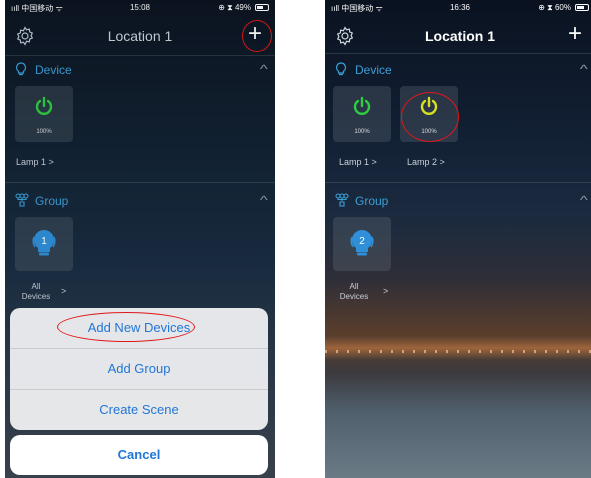  I want to click on group-arrow: >, so click(385, 291).